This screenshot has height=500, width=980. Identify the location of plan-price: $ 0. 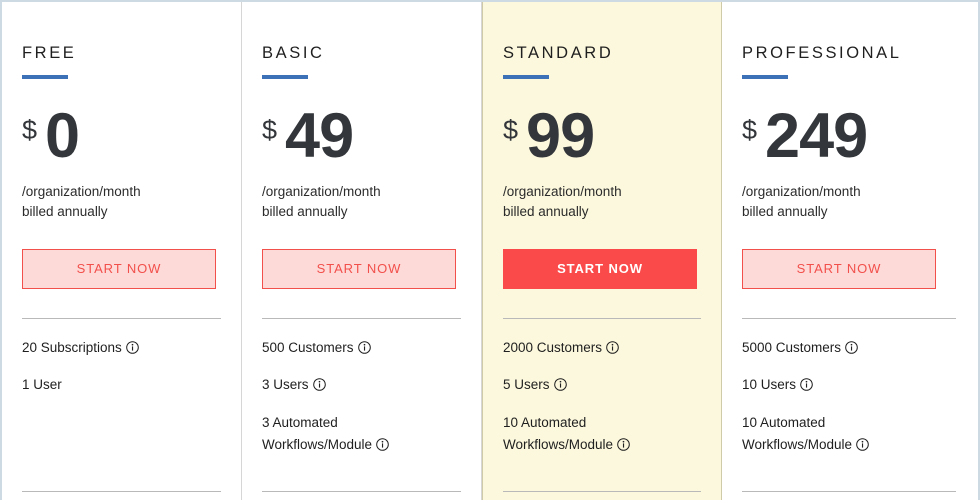
(121, 135).